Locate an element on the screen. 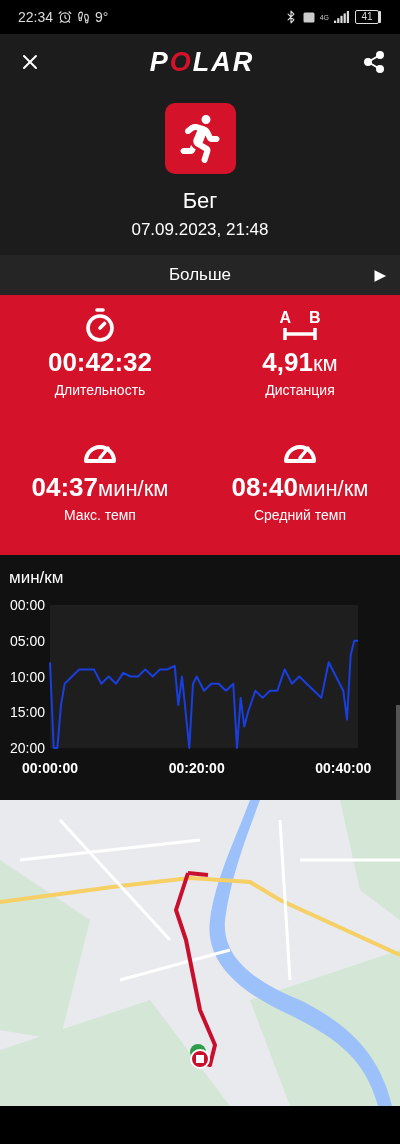 Image resolution: width=400 pixels, height=1144 pixels. stat-value: 00:42:32 is located at coordinates (100, 362).